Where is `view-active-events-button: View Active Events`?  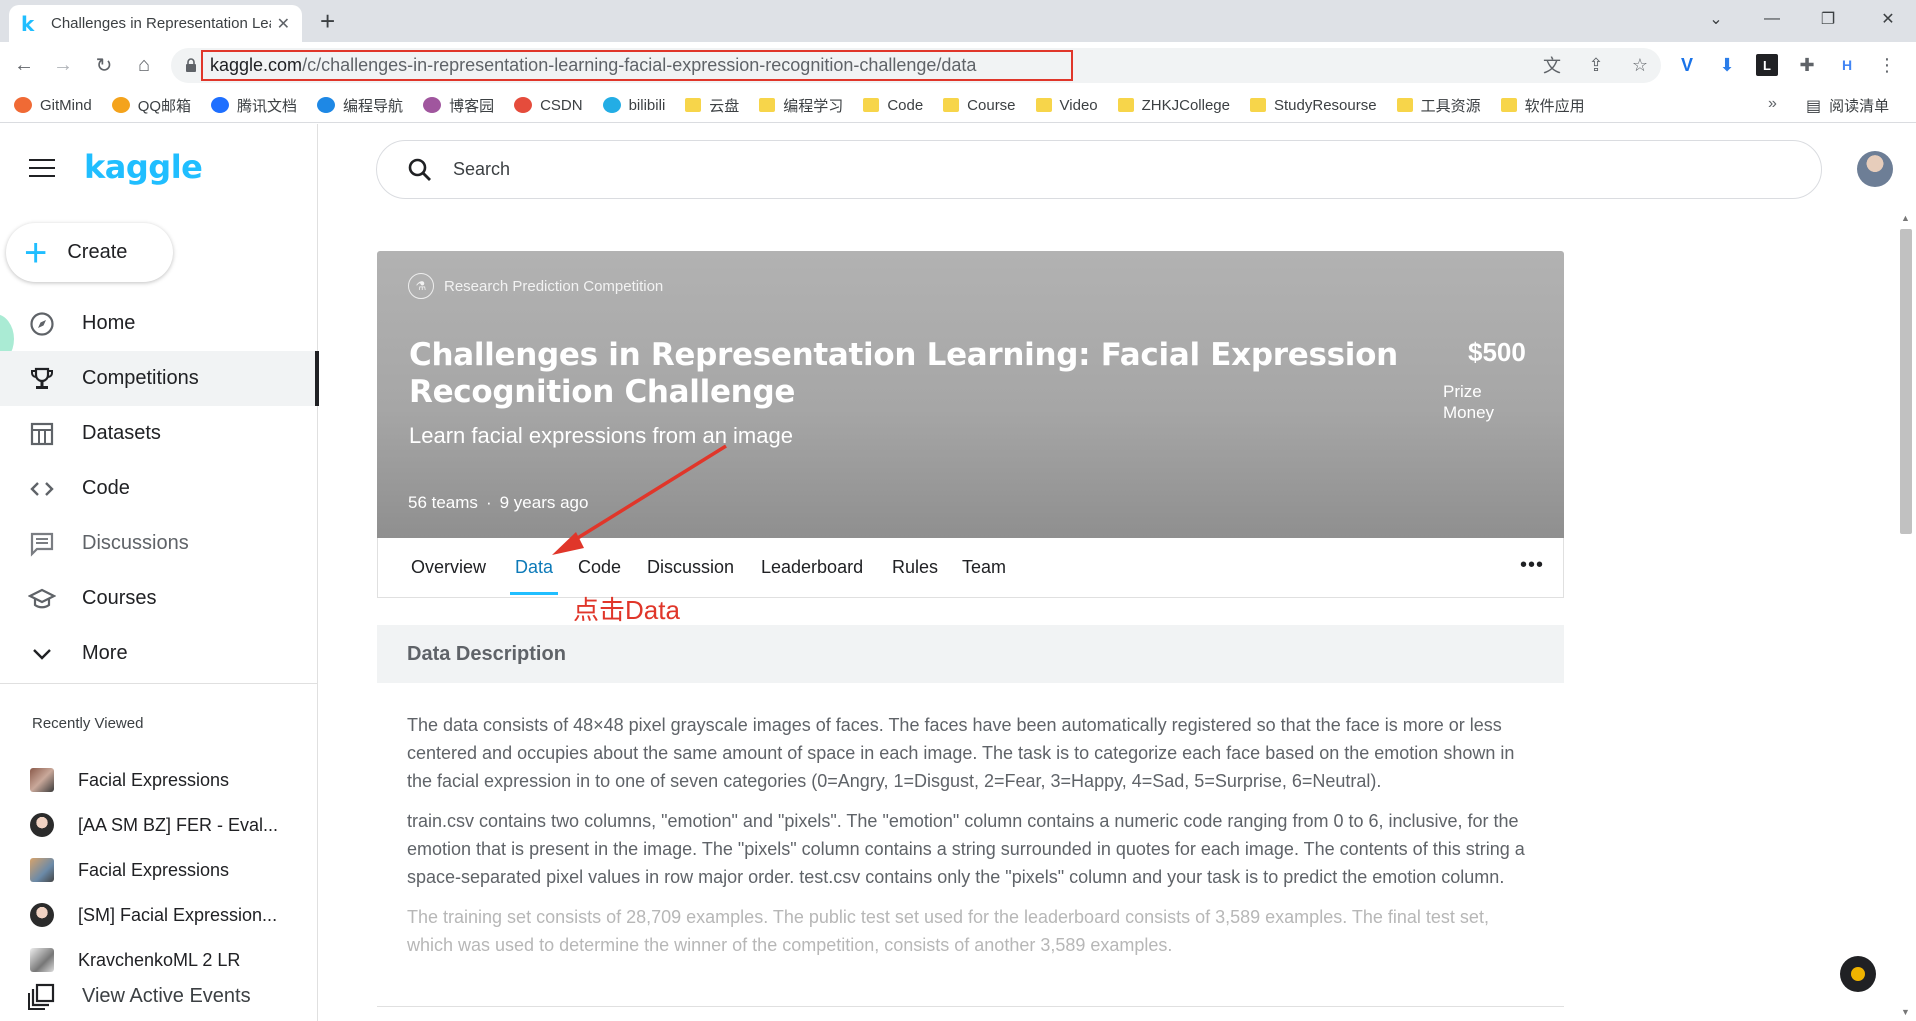 view-active-events-button: View Active Events is located at coordinates (139, 996).